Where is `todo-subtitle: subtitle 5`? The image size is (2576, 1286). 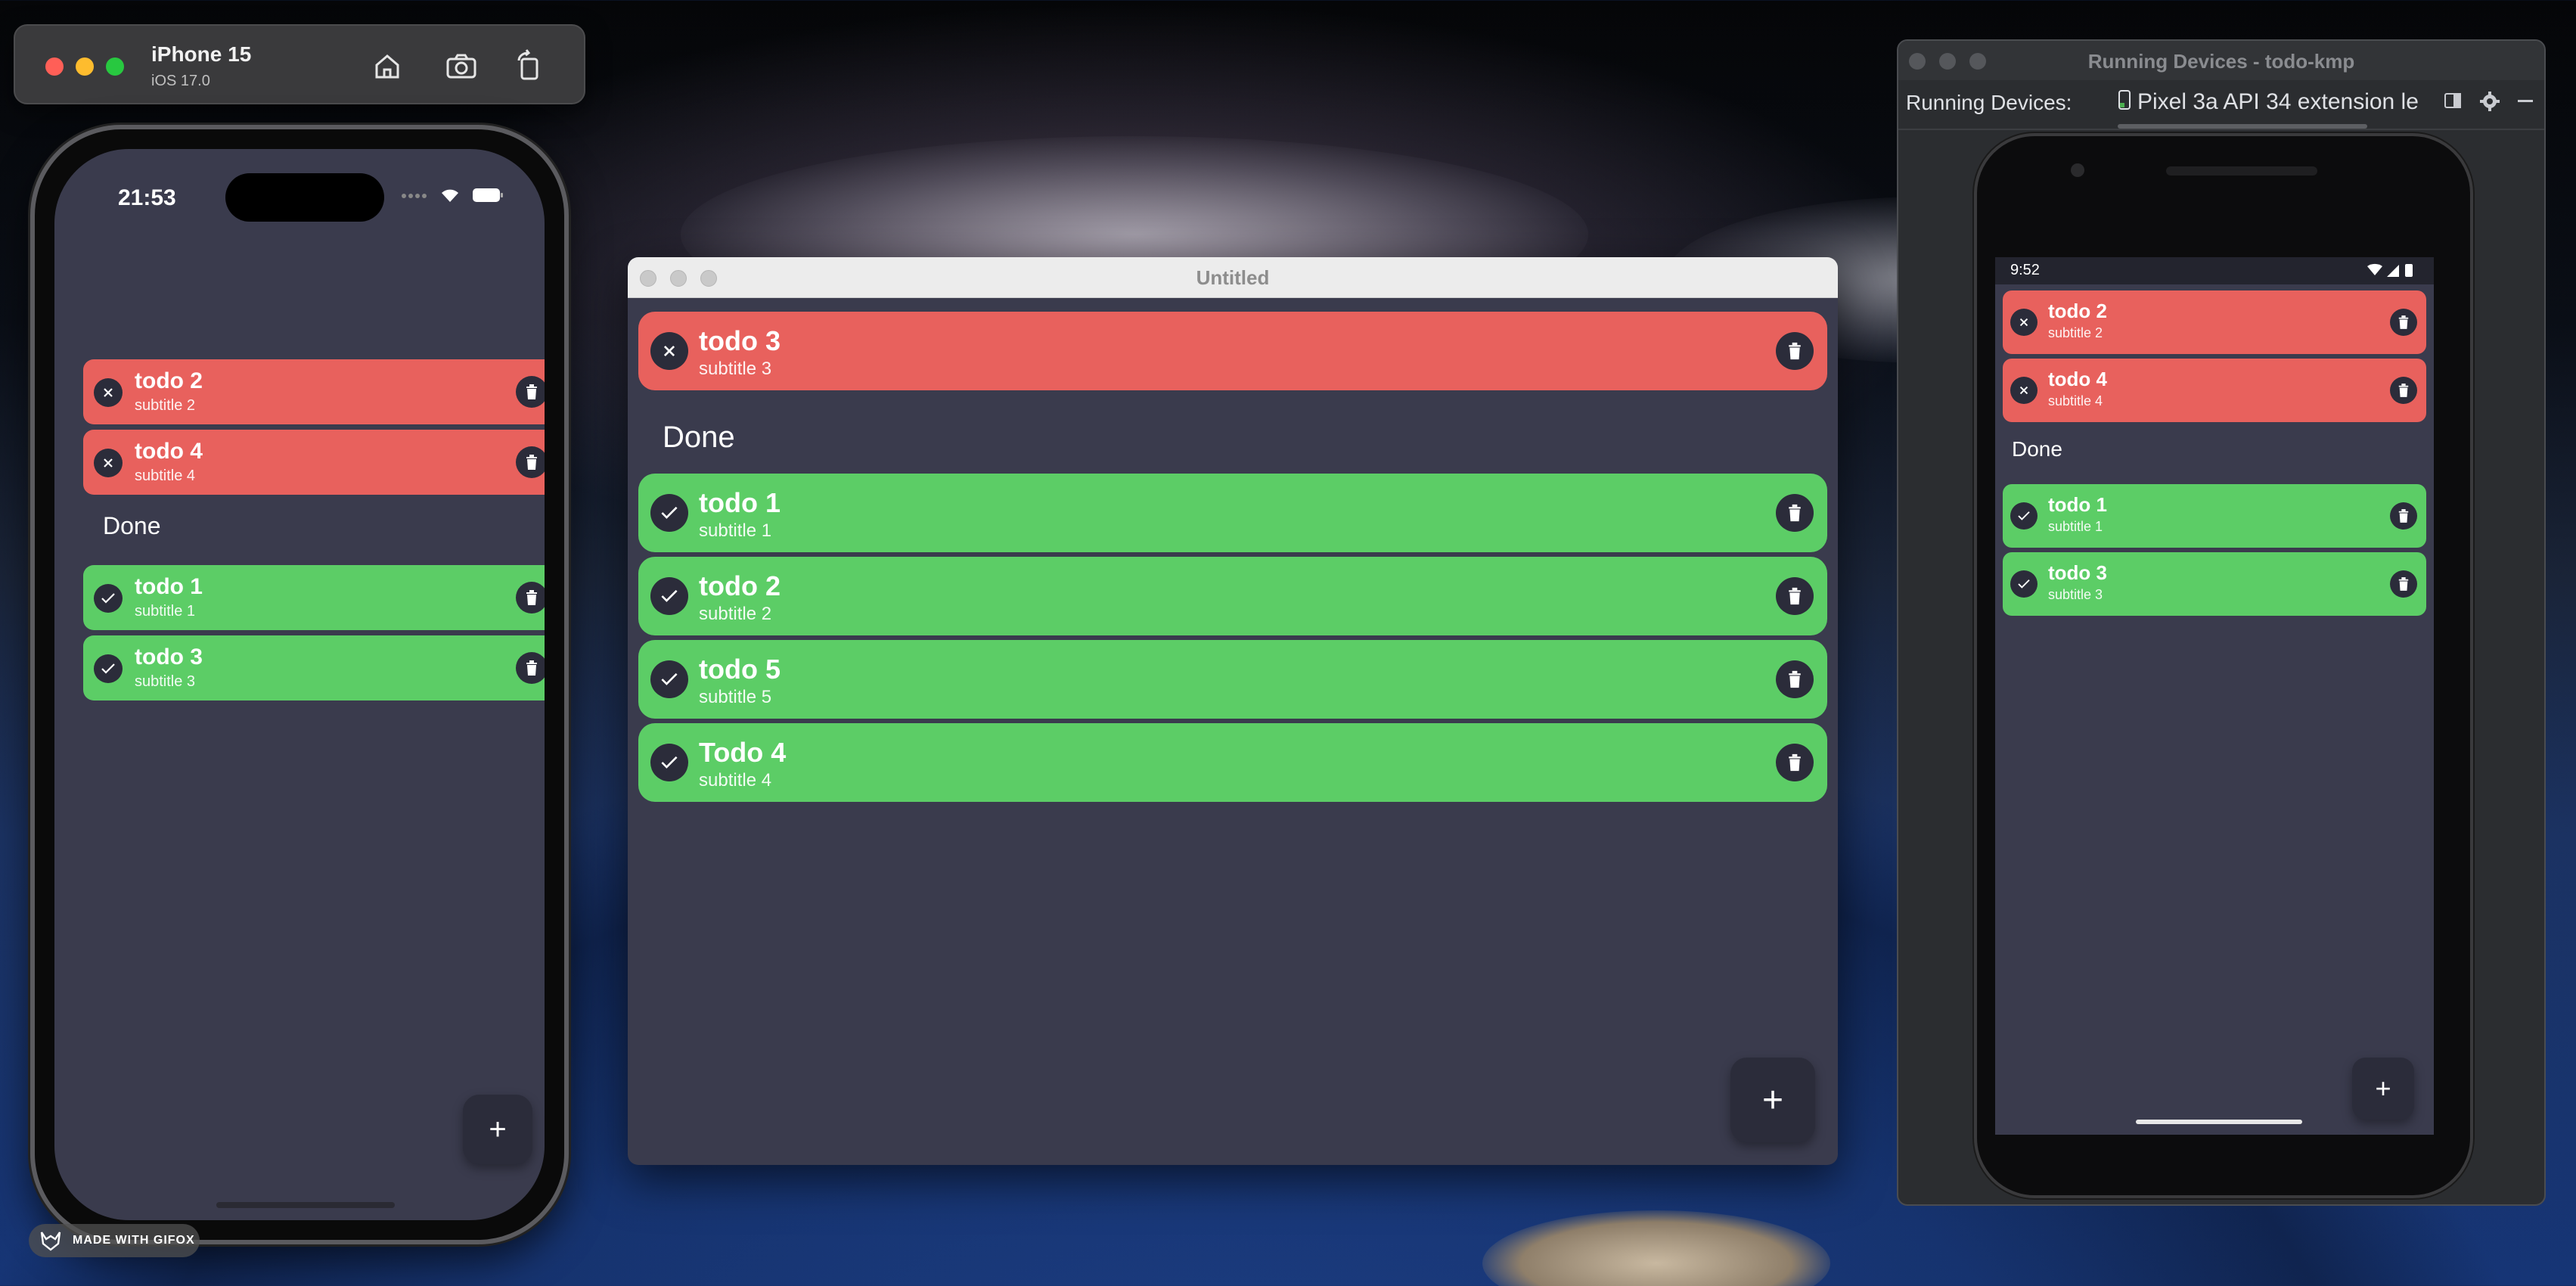 todo-subtitle: subtitle 5 is located at coordinates (735, 697).